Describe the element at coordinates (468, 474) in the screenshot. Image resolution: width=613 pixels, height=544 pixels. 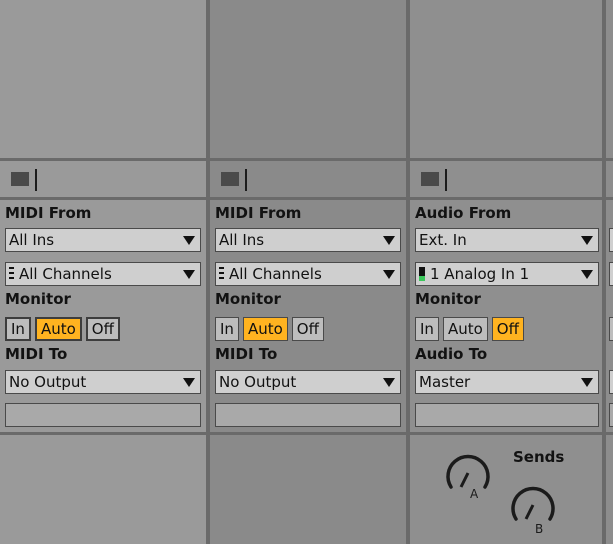
I see `send-a-knob-icon: A` at that location.